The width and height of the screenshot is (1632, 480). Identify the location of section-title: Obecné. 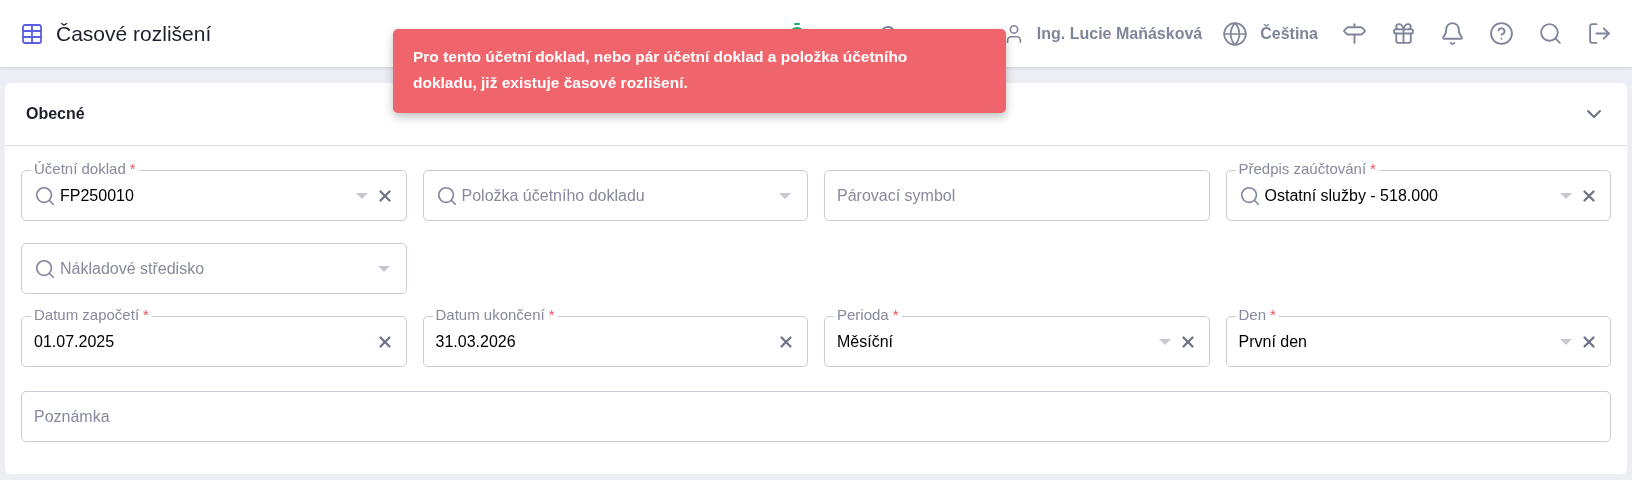
(56, 114).